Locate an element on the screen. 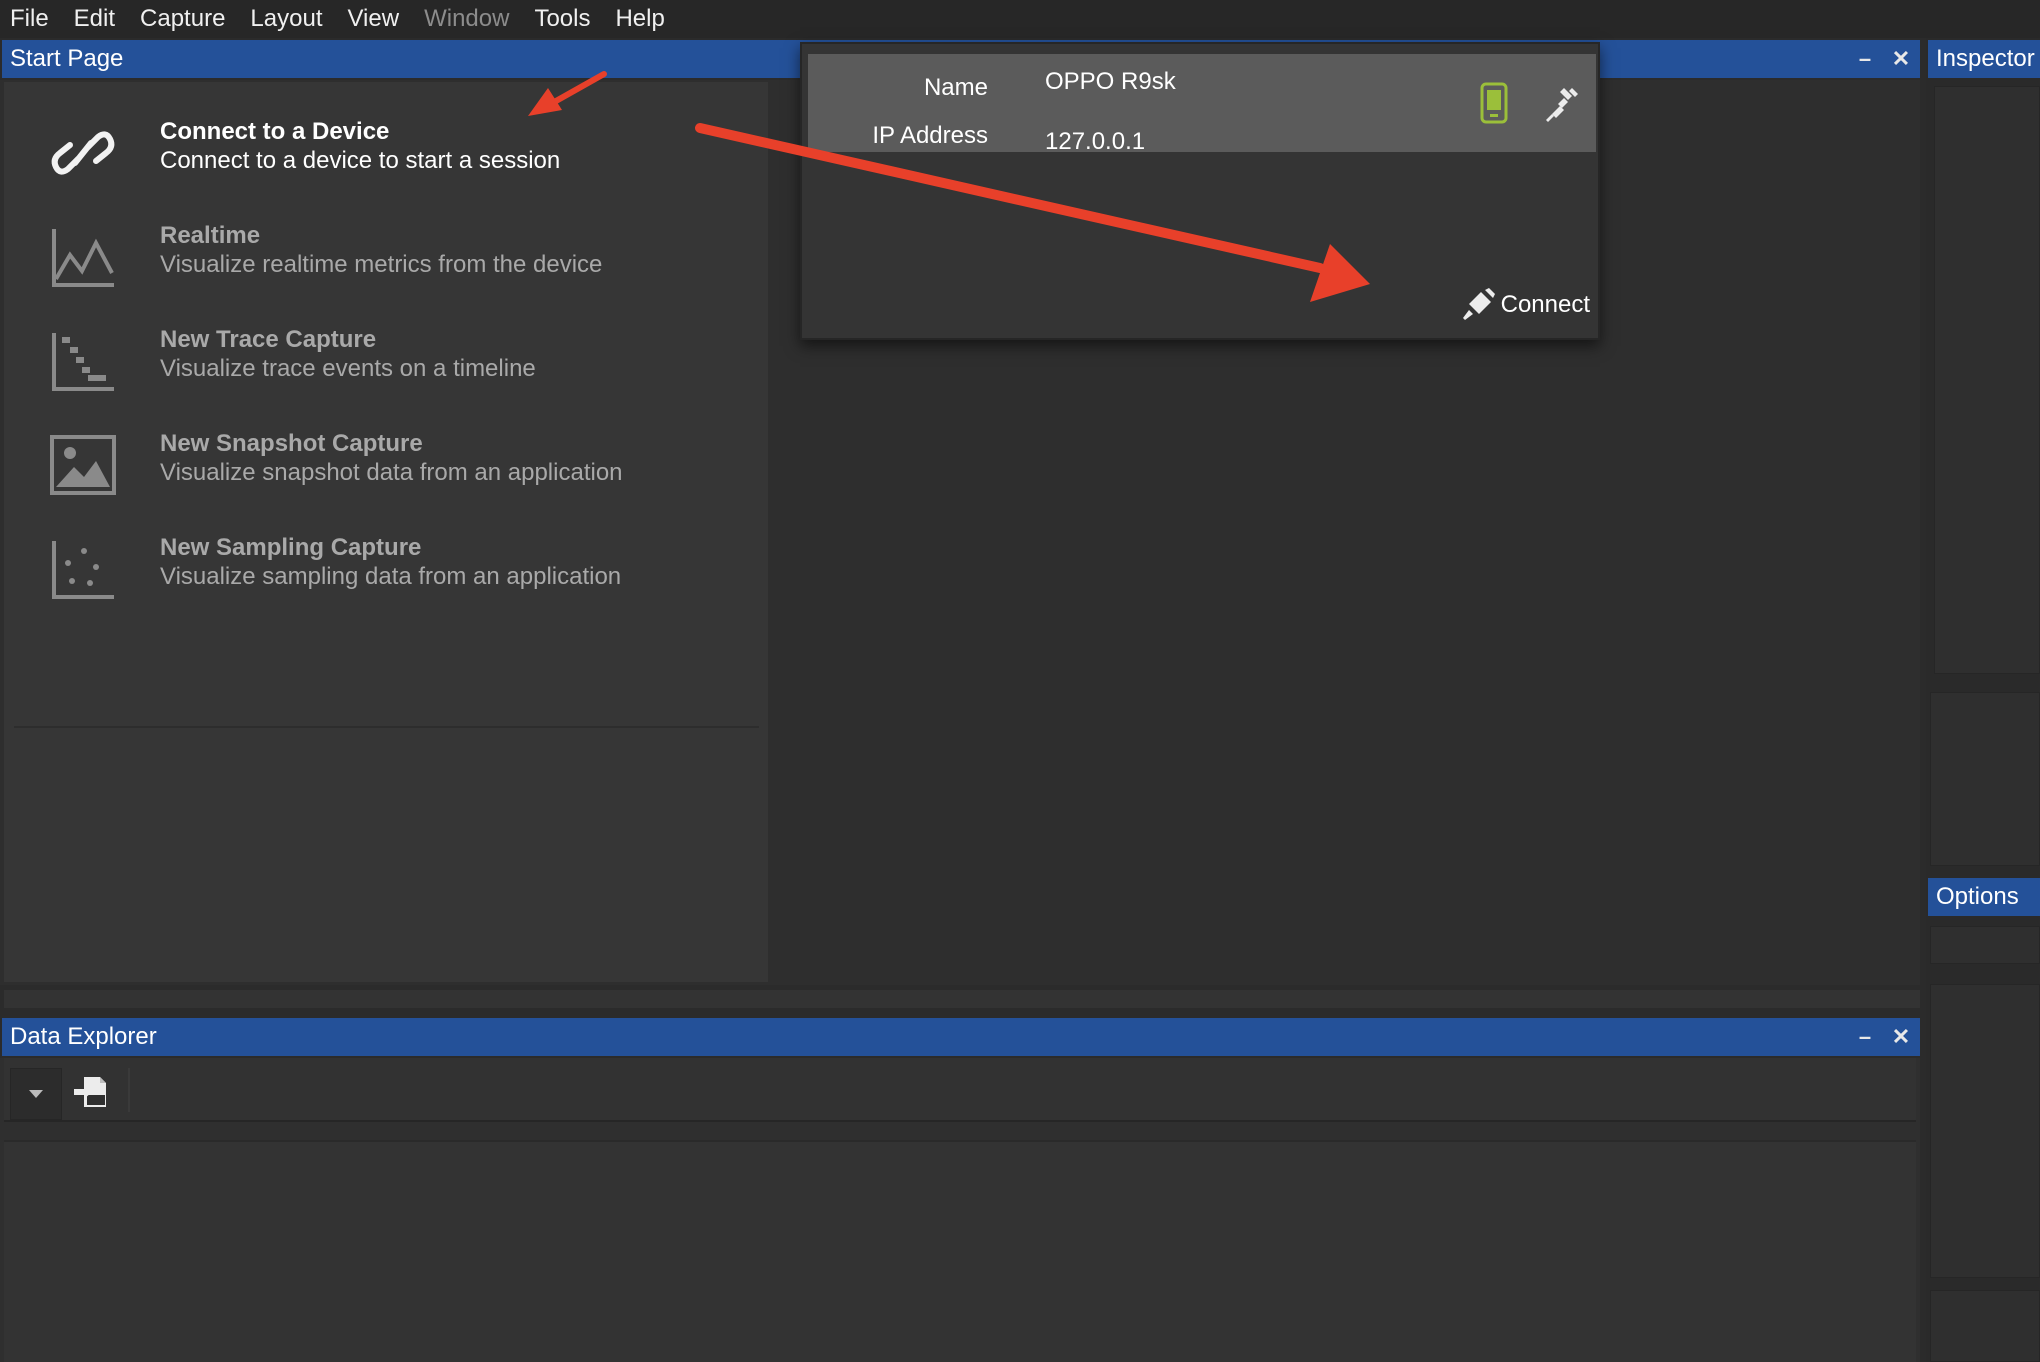  connect-button: Connect is located at coordinates (1525, 305).